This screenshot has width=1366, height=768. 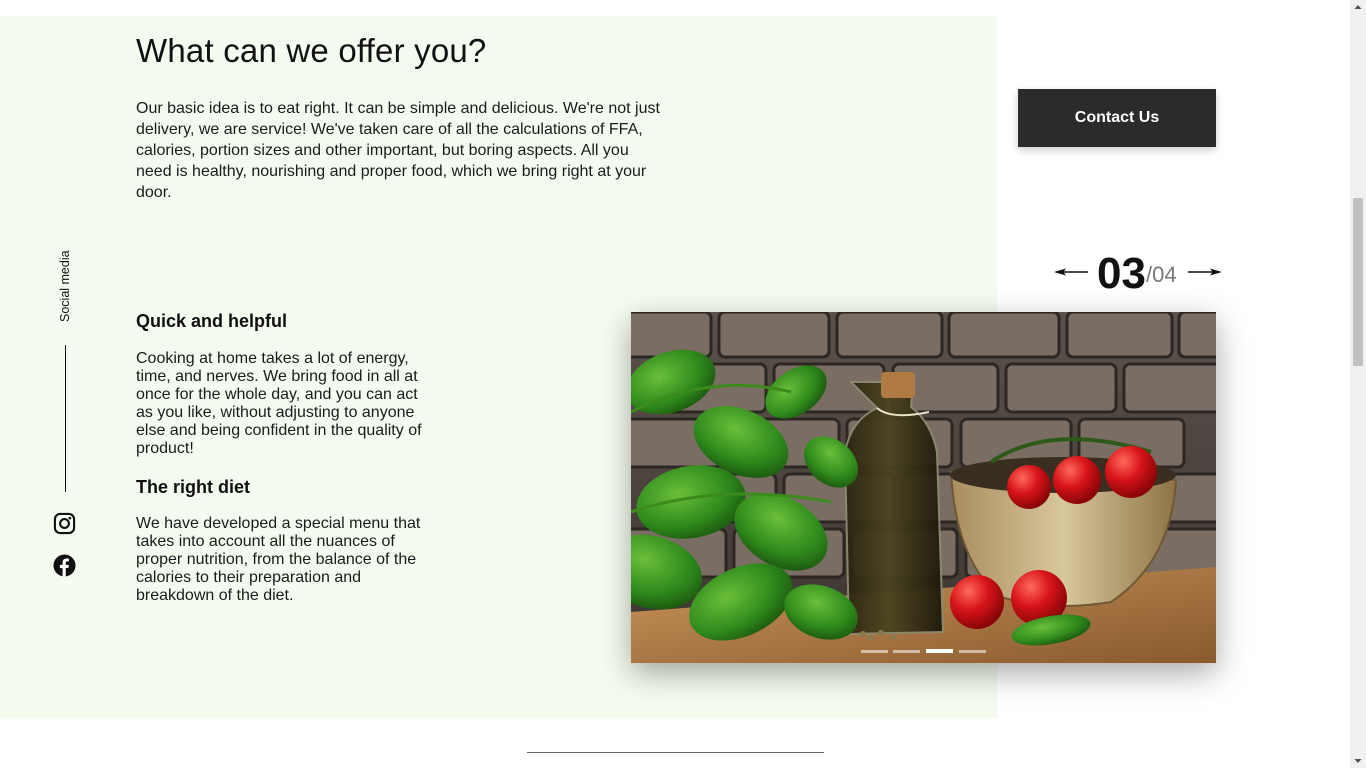 I want to click on arrow-left-icon, so click(x=1071, y=272).